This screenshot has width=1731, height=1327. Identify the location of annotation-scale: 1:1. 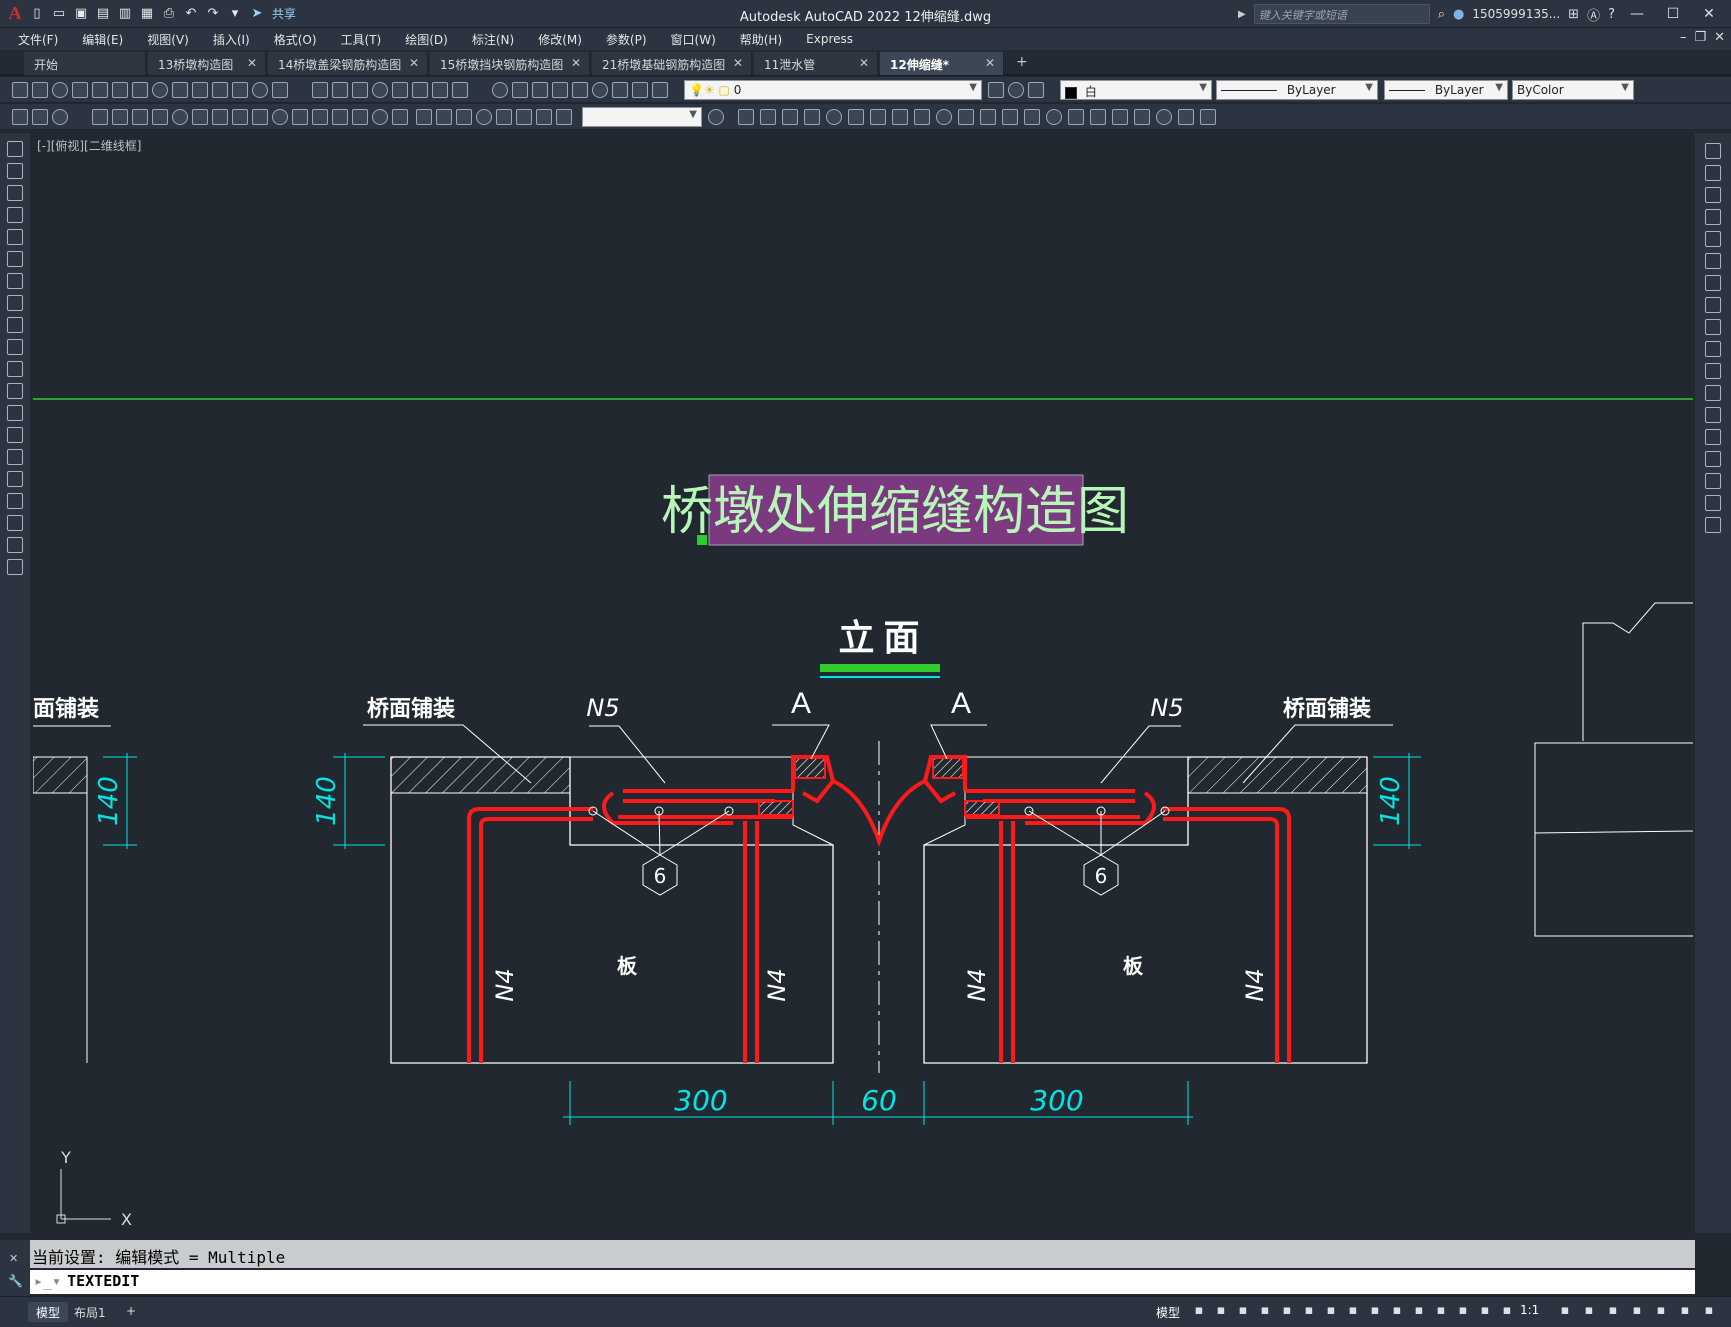
(1529, 1310).